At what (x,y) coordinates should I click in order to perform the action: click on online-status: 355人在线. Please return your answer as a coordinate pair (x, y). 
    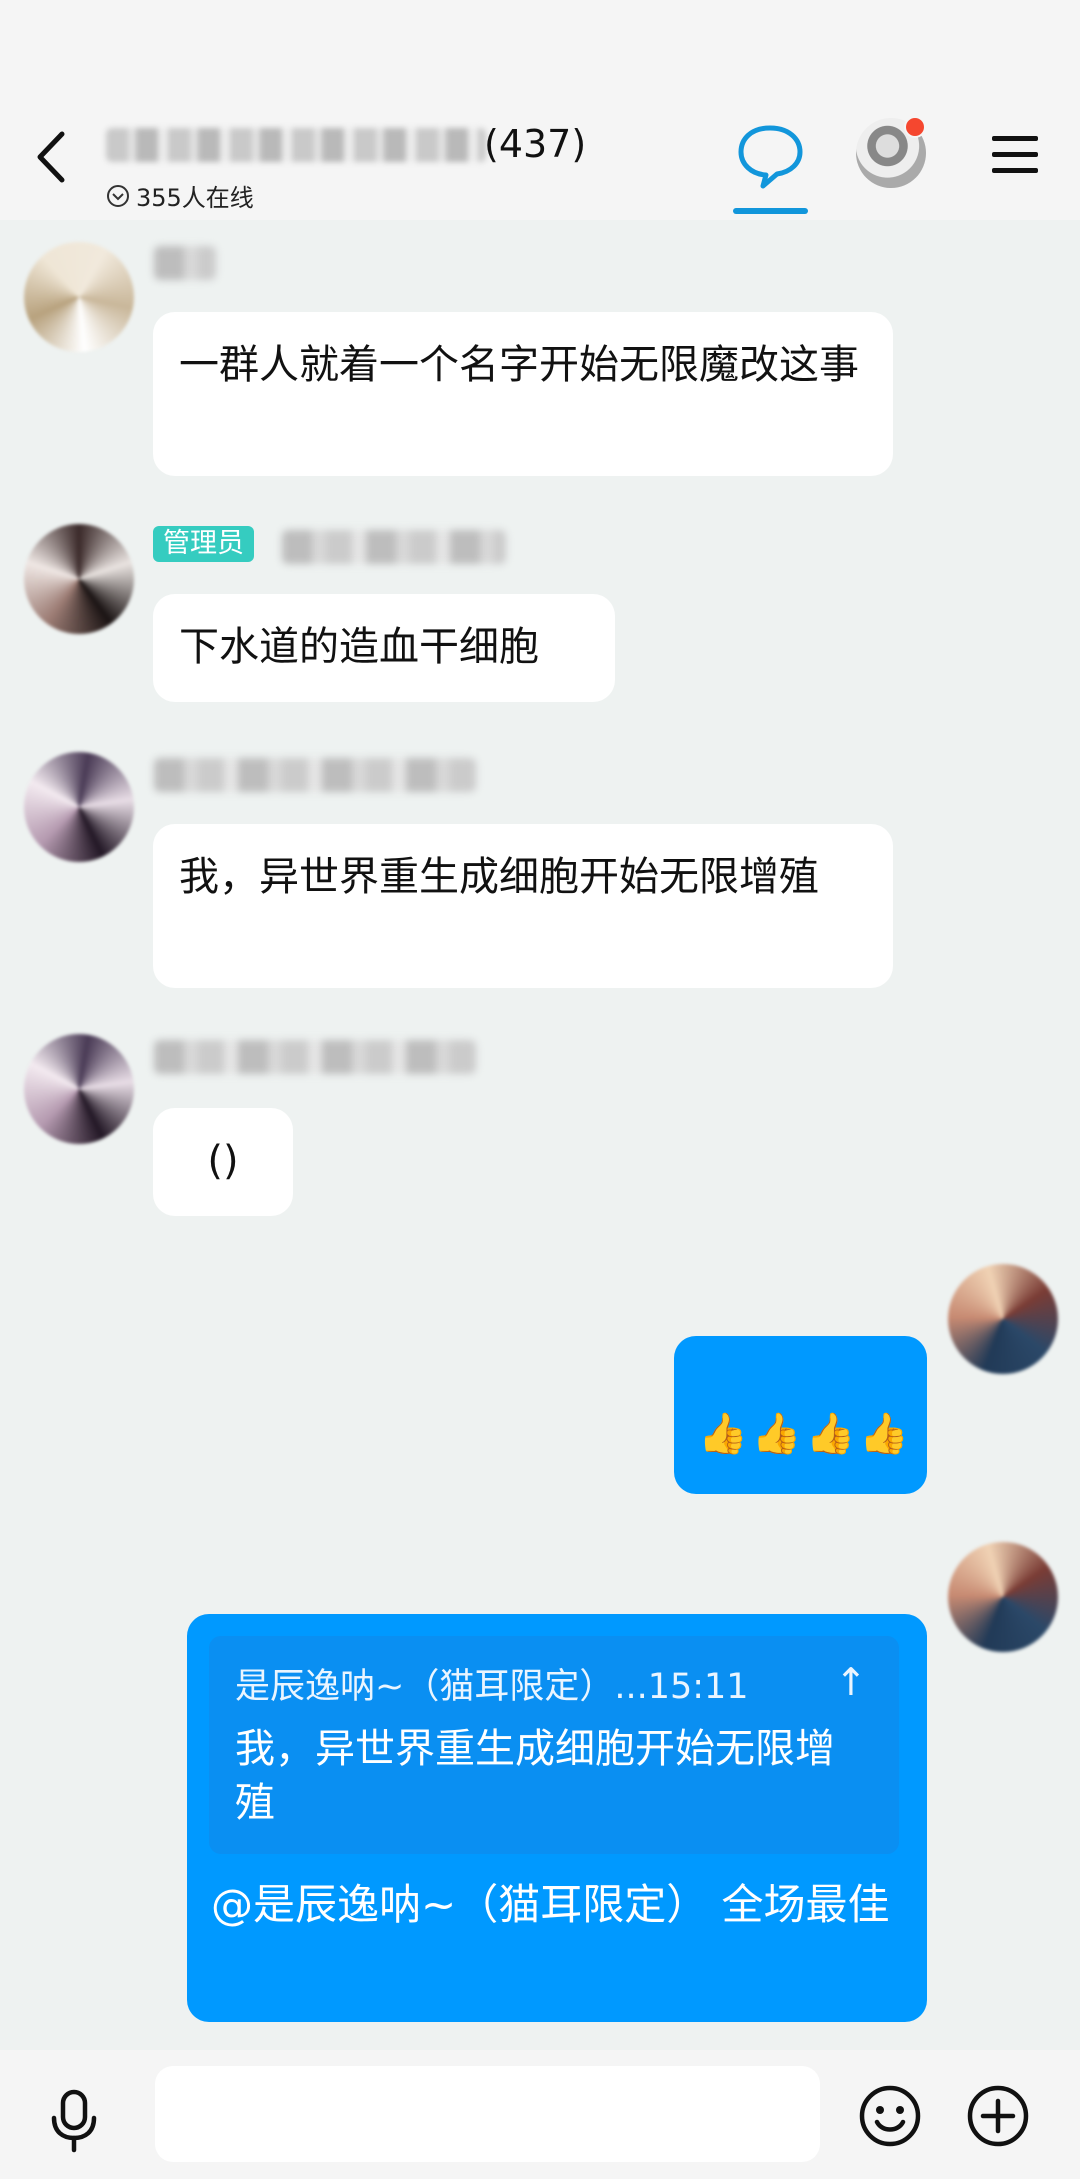
    Looking at the image, I should click on (180, 195).